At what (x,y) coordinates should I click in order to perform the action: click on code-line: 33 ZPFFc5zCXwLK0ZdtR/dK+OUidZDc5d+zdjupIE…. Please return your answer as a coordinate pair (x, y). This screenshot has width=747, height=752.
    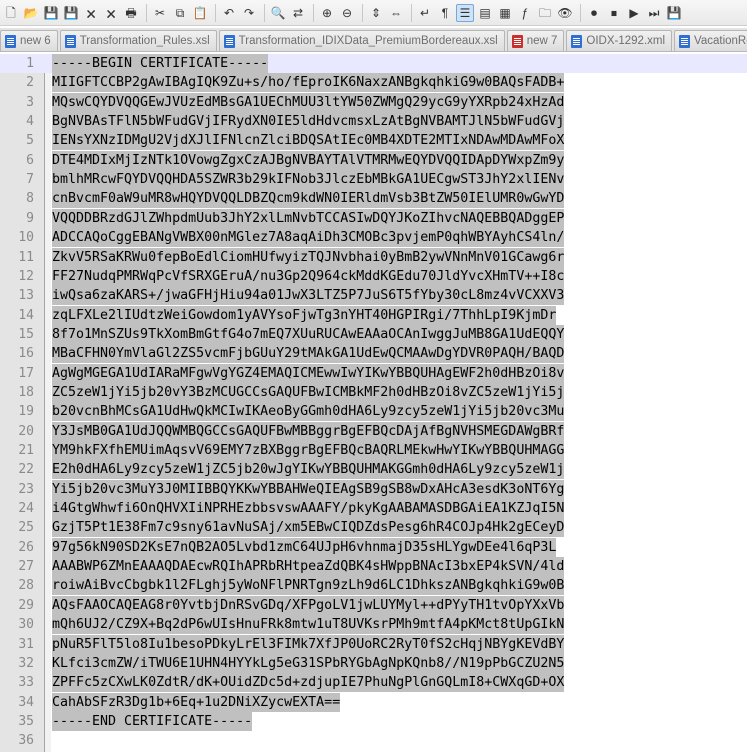
    Looking at the image, I should click on (373, 683).